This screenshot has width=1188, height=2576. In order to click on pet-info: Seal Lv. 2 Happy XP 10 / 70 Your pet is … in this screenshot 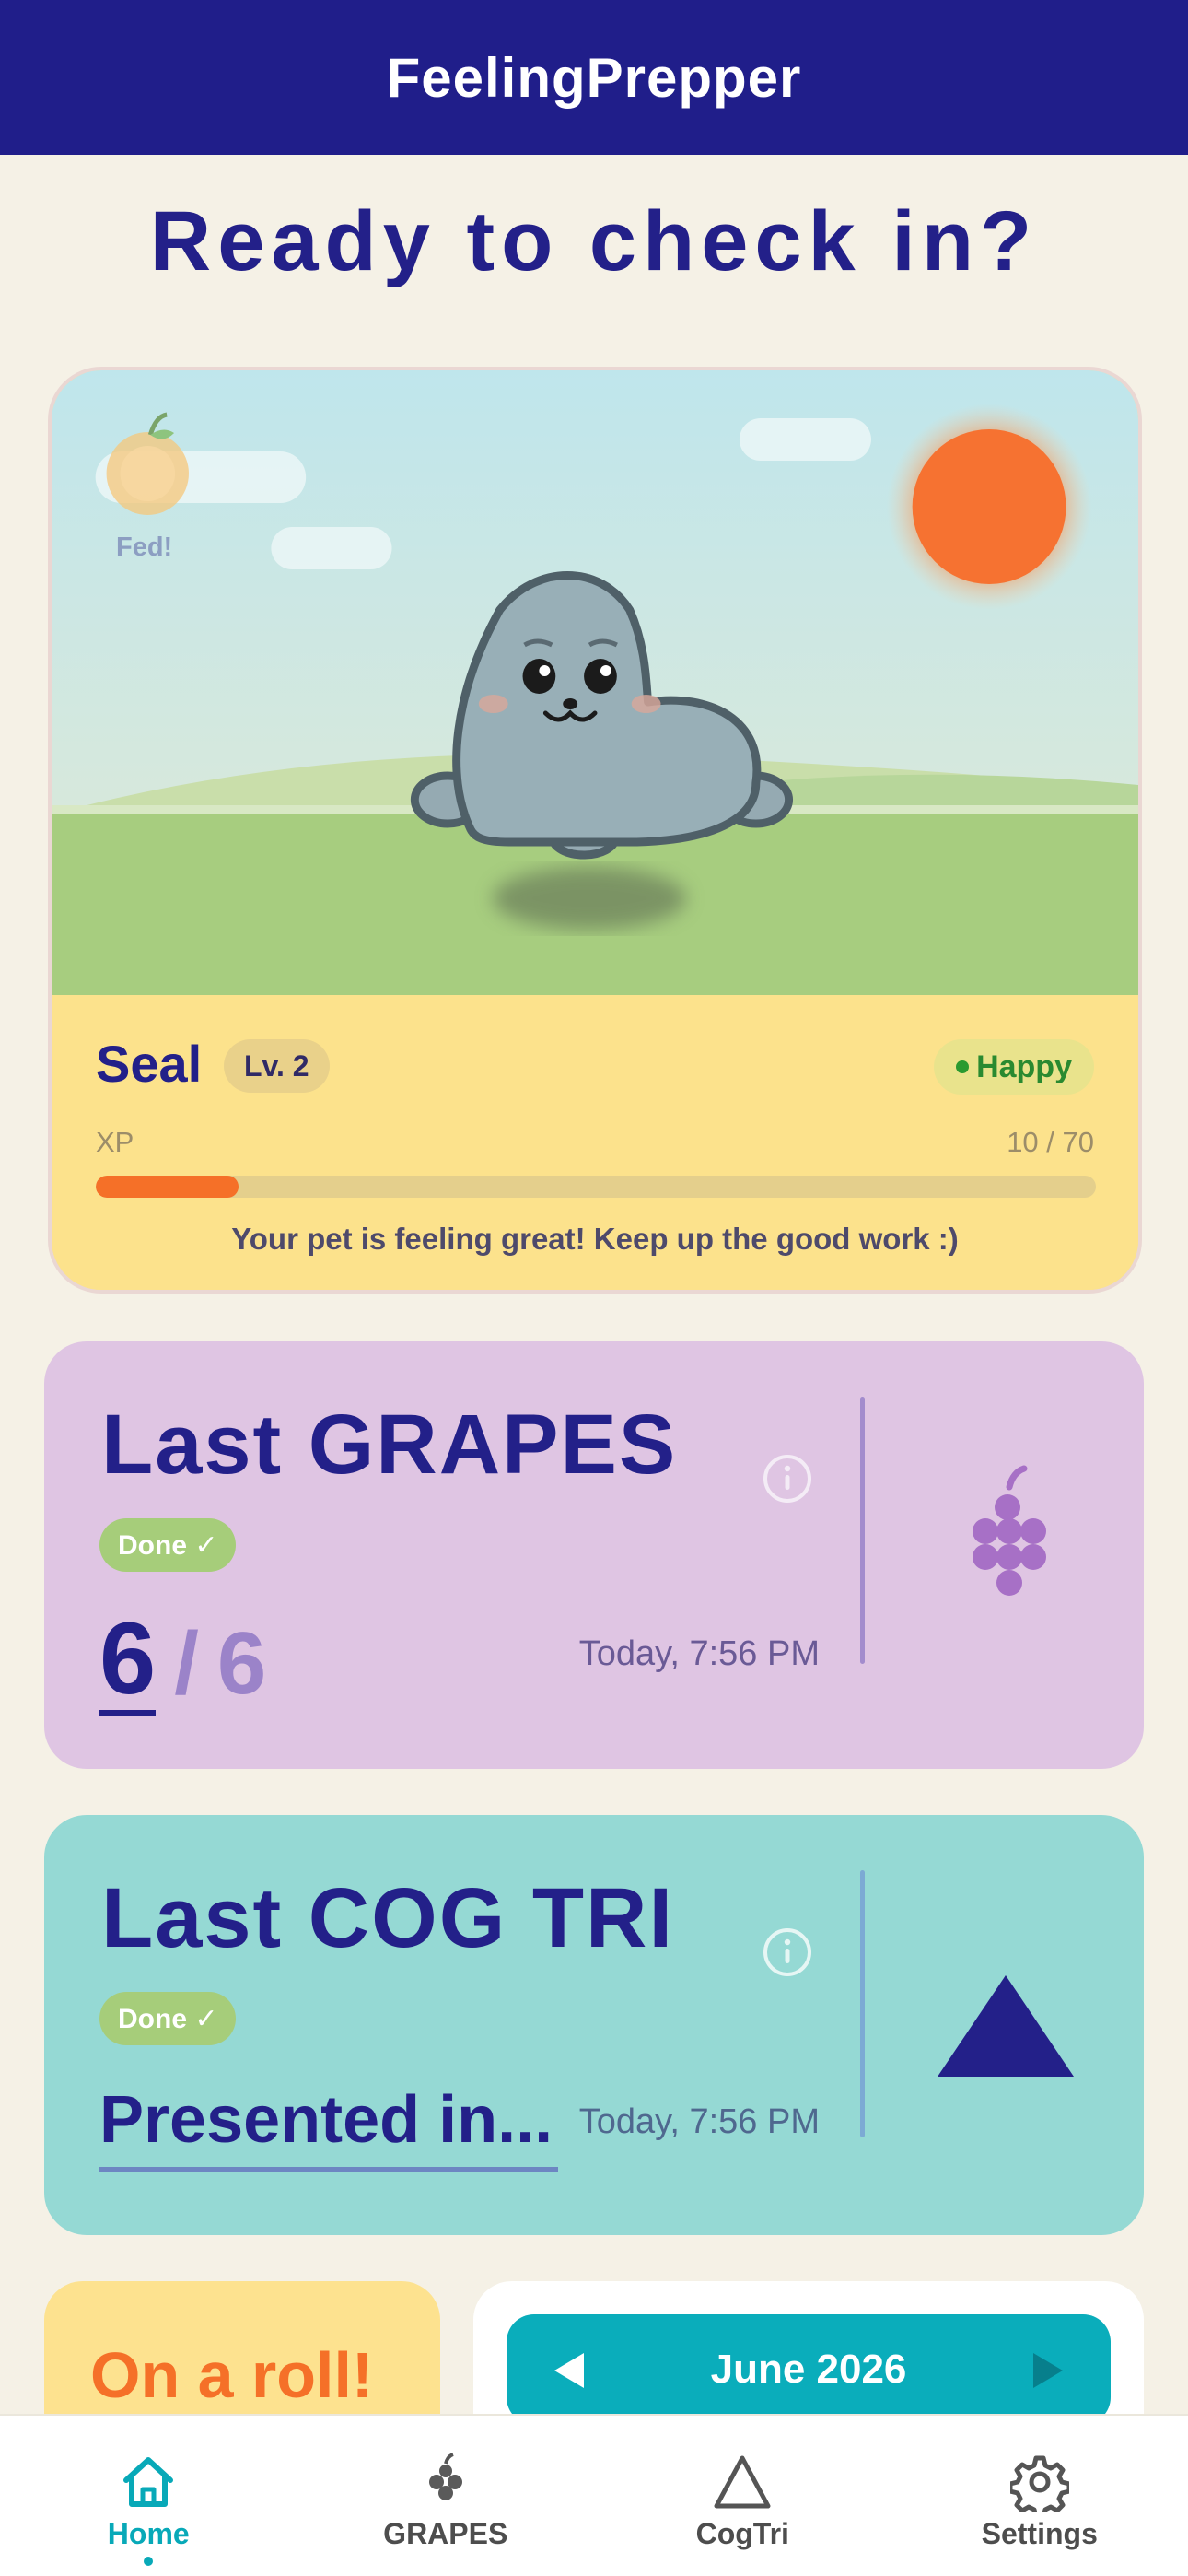, I will do `click(595, 1142)`.